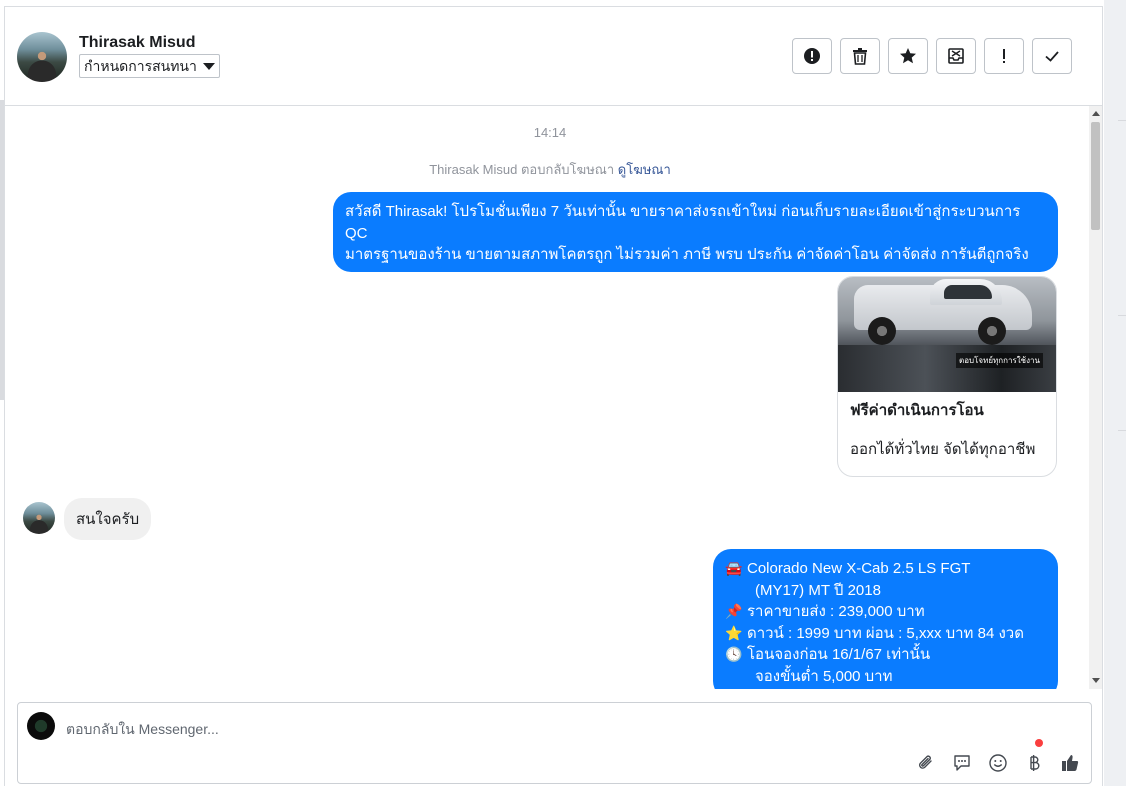  What do you see at coordinates (885, 569) in the screenshot?
I see `message-line: 🚘 Colorado New X-Cab 2.5 LS FGT` at bounding box center [885, 569].